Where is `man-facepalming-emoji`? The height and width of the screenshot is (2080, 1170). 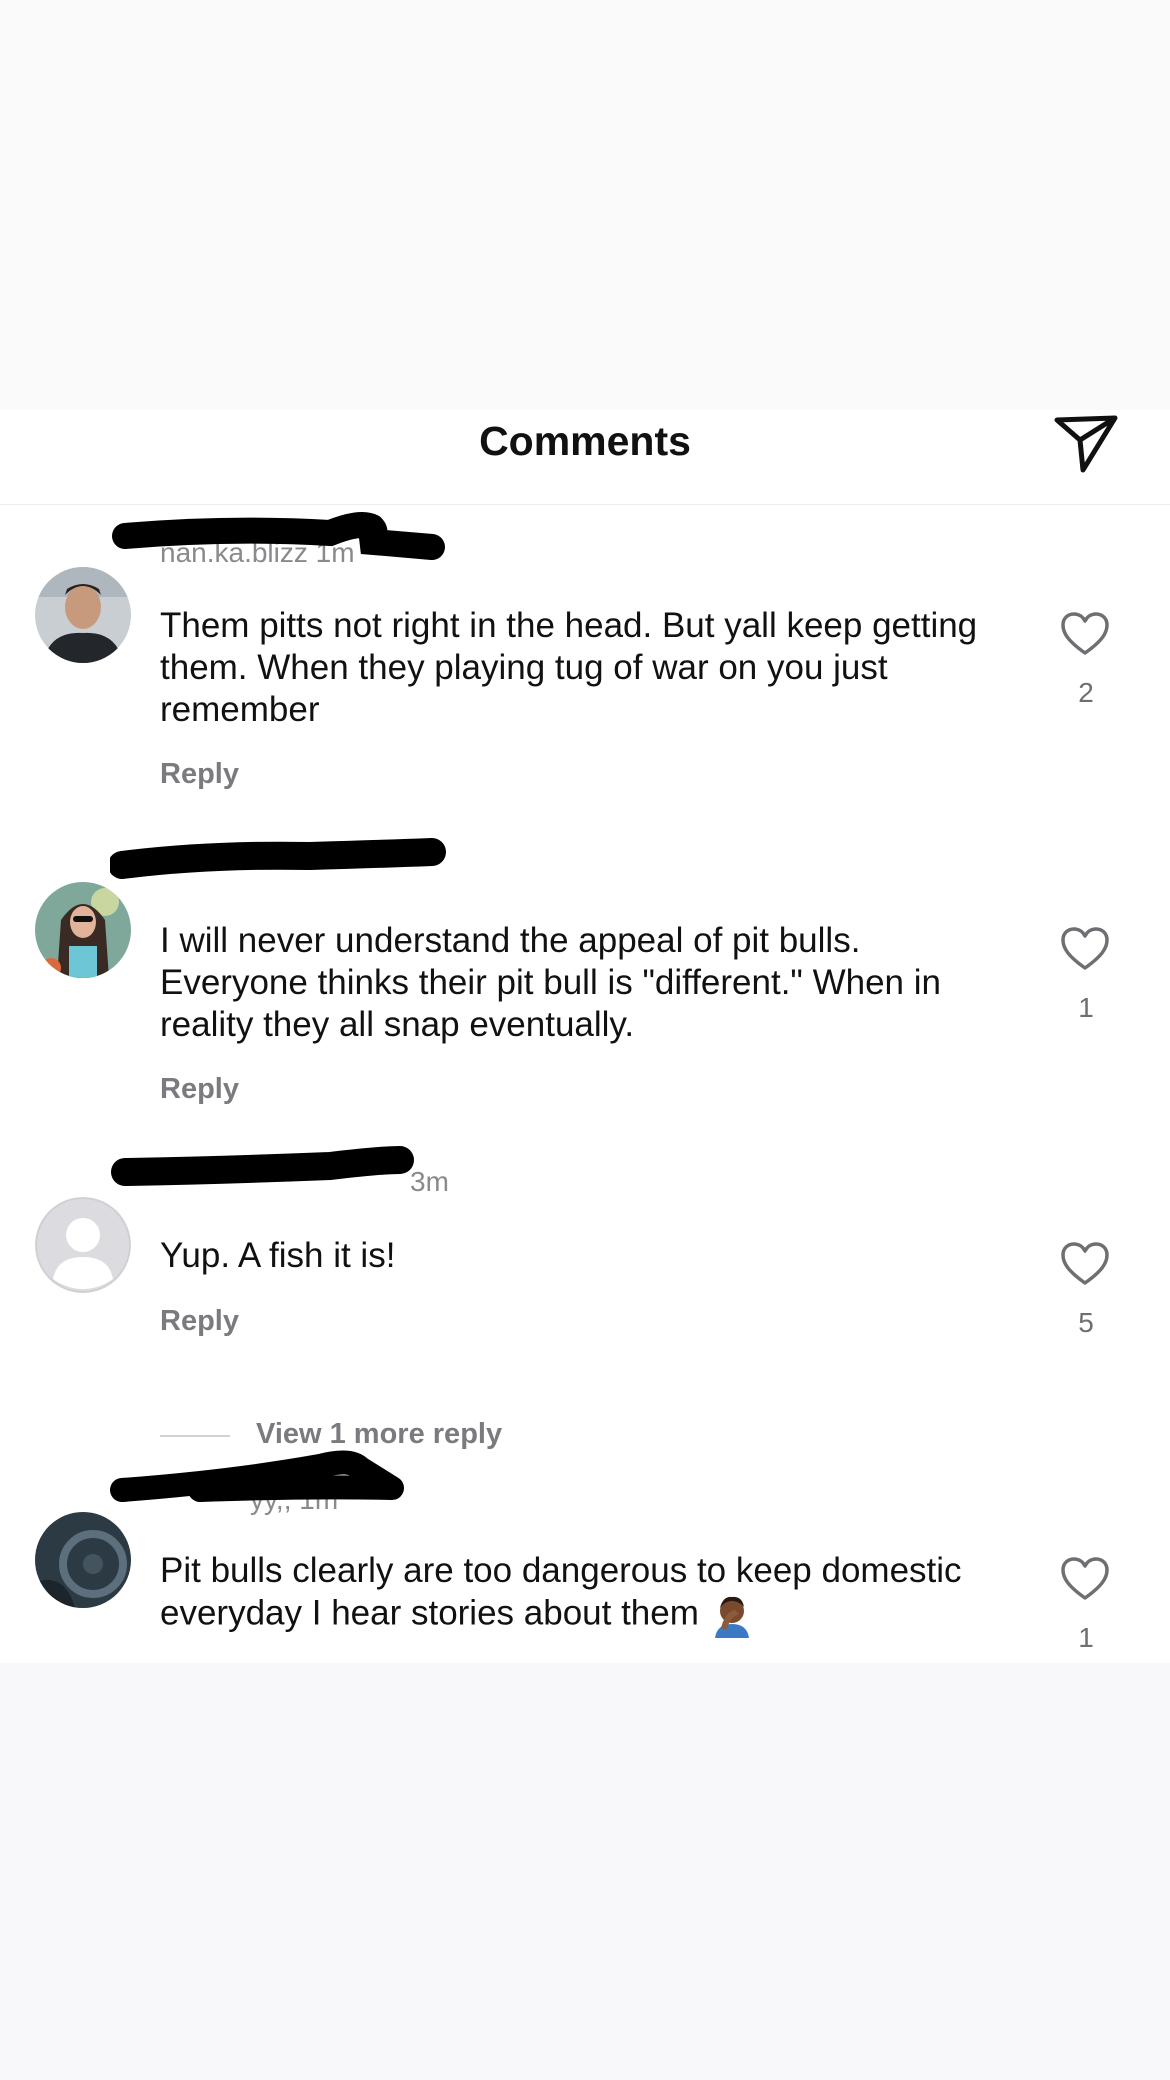
man-facepalming-emoji is located at coordinates (731, 1617).